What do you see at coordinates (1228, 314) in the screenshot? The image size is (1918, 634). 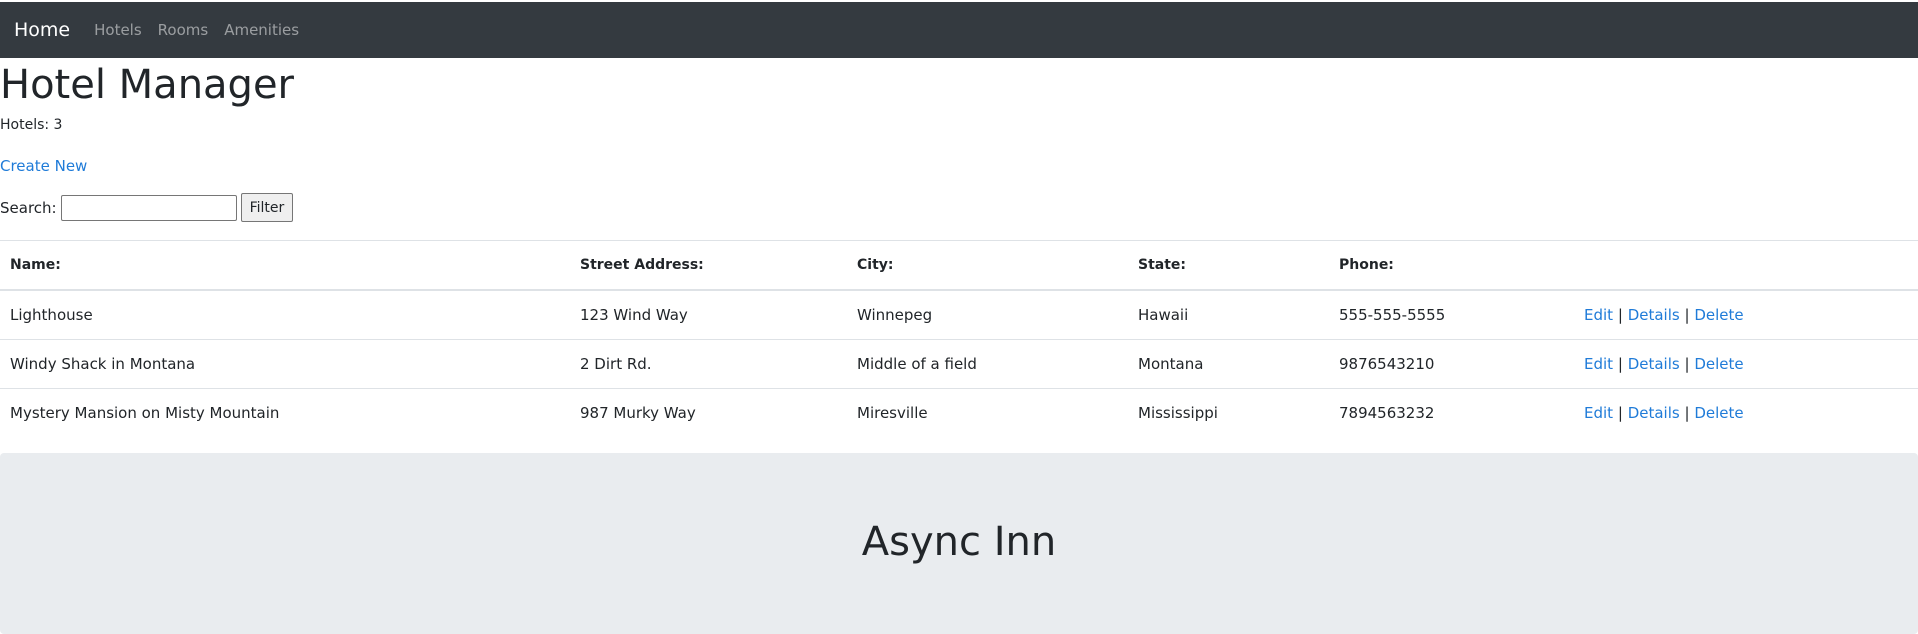 I see `cell-state: Hawaii` at bounding box center [1228, 314].